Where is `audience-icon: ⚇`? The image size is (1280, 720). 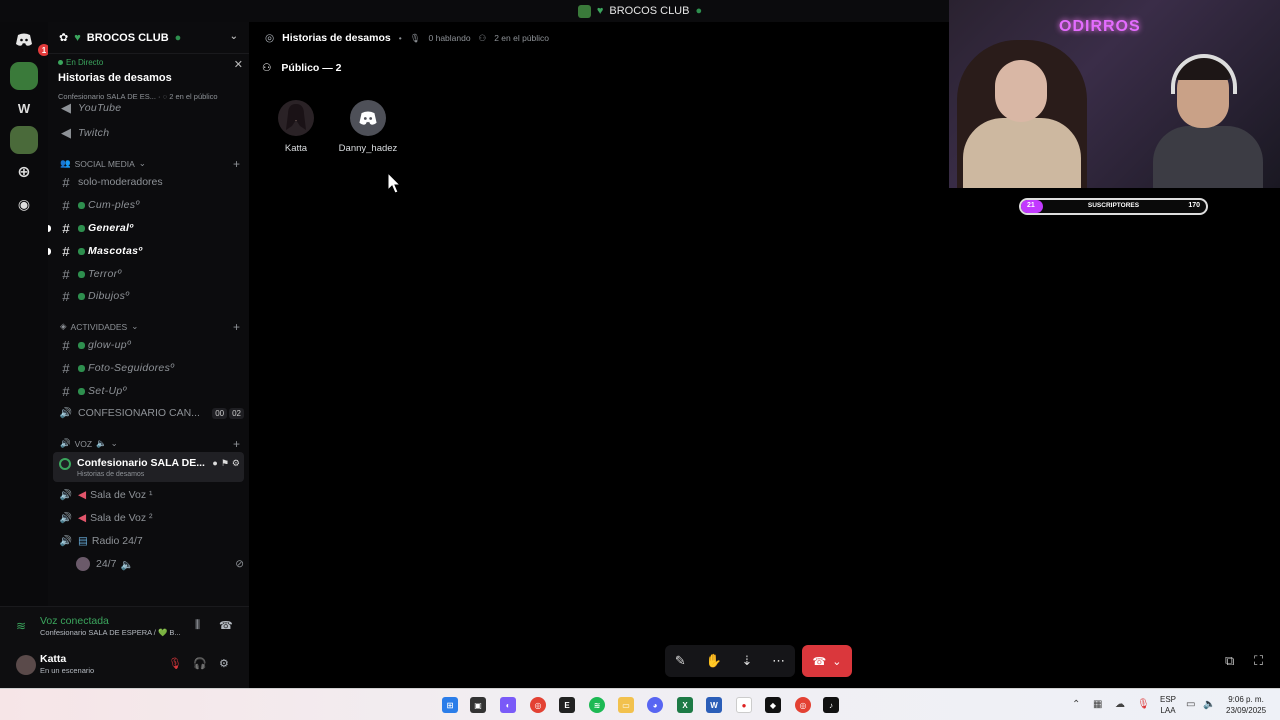 audience-icon: ⚇ is located at coordinates (482, 37).